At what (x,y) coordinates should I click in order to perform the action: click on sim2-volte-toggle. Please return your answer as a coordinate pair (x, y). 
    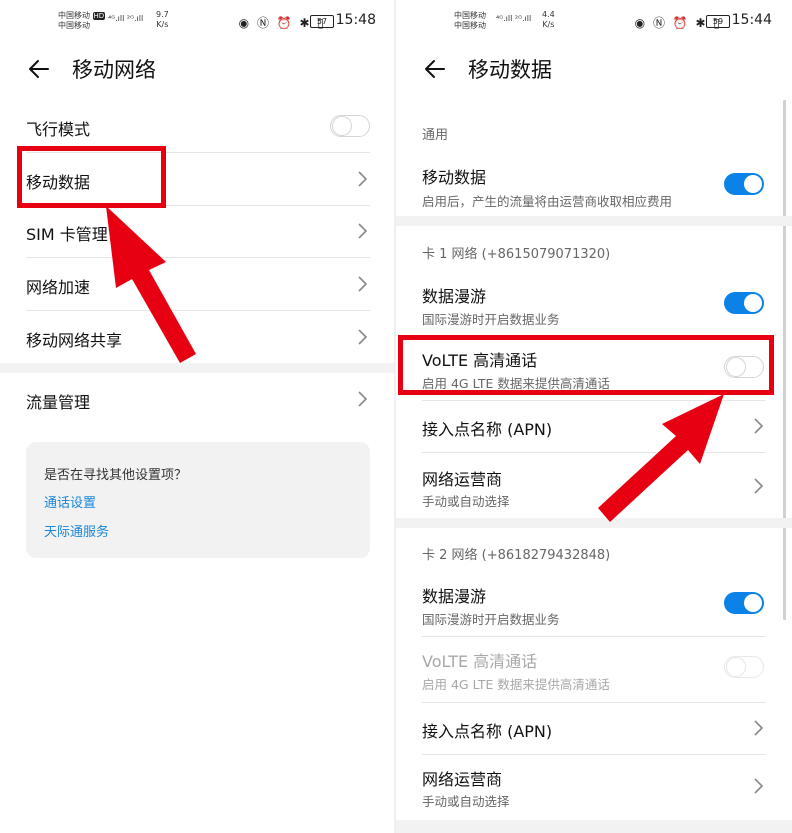
    Looking at the image, I should click on (744, 667).